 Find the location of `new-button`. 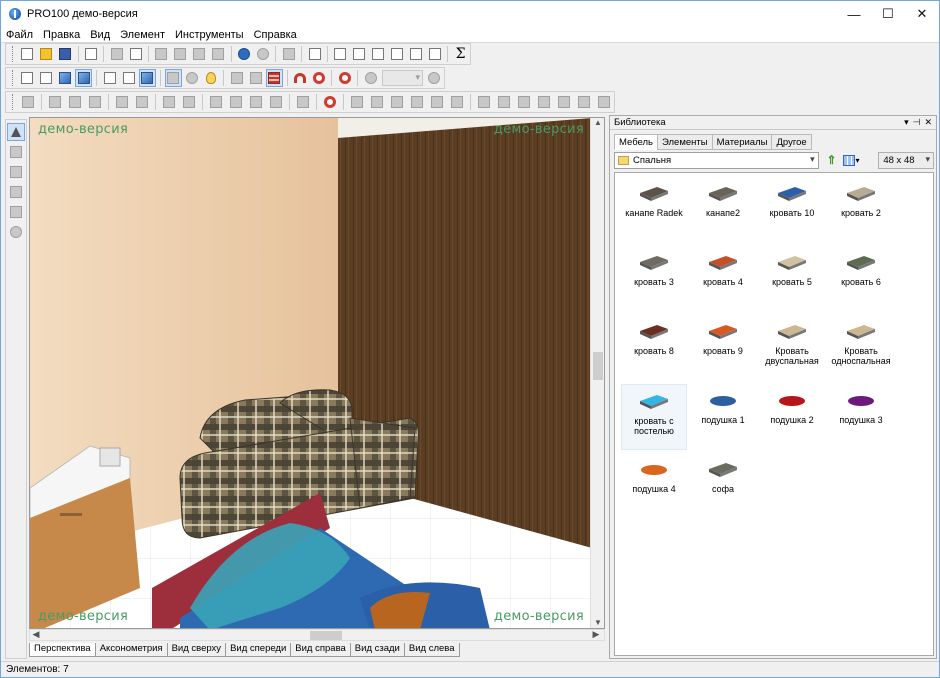

new-button is located at coordinates (27, 54).